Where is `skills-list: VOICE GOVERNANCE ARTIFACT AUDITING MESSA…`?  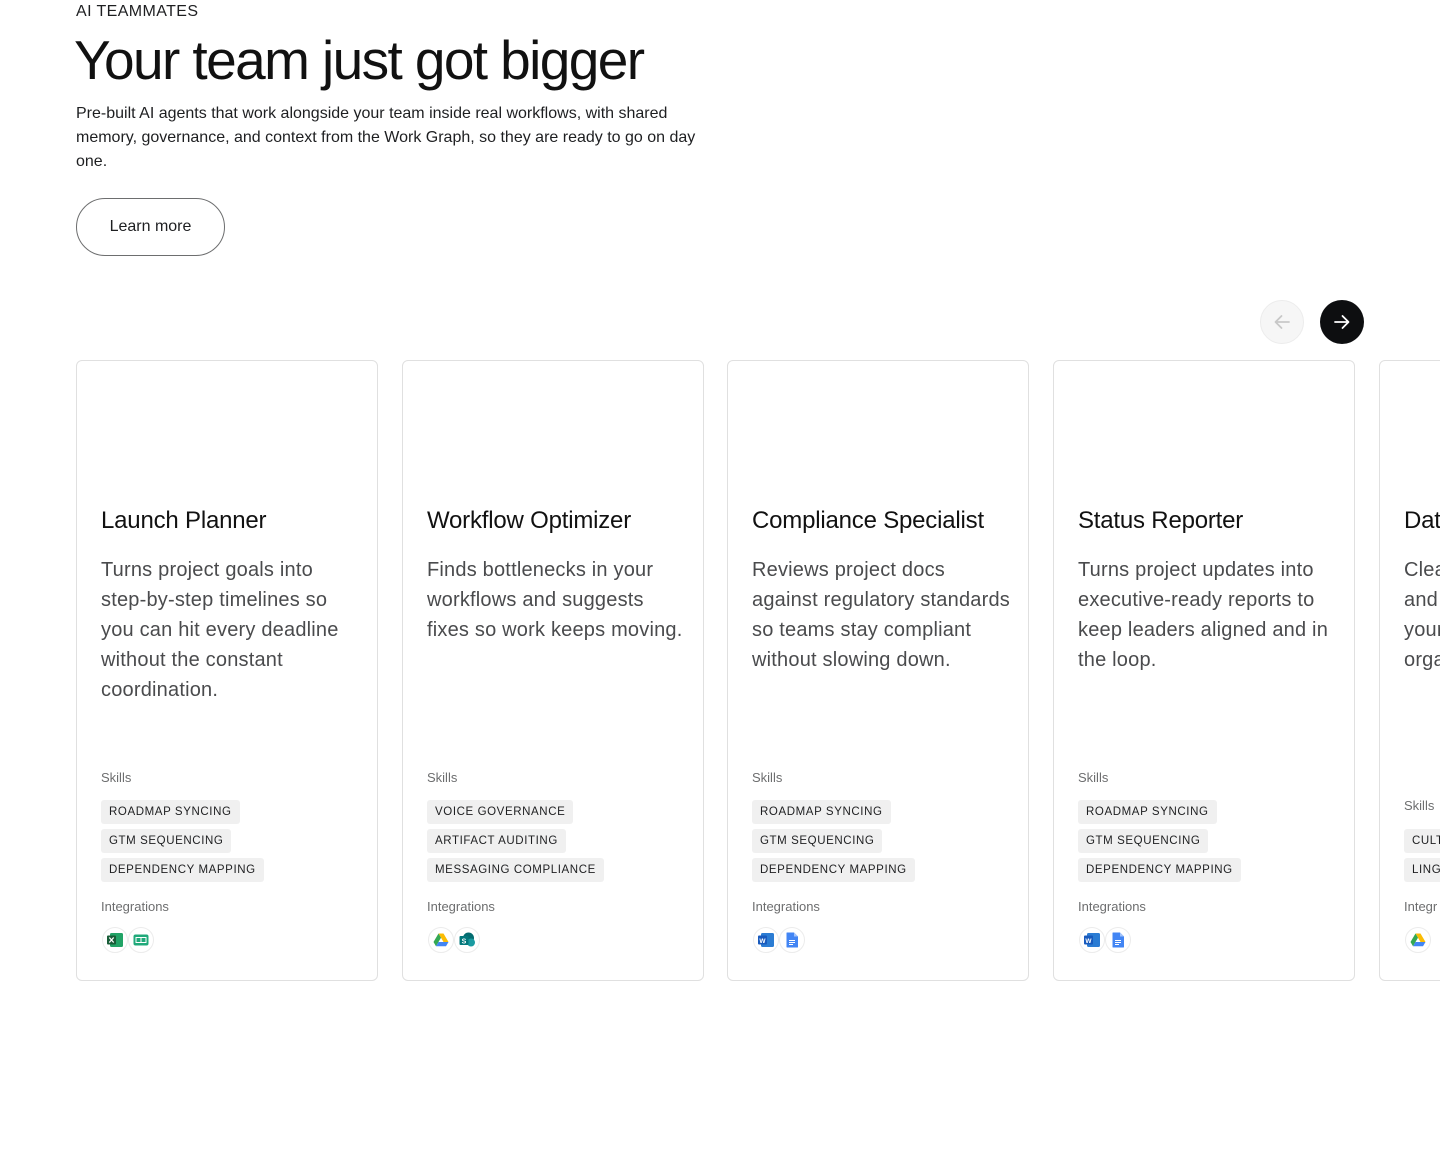
skills-list: VOICE GOVERNANCE ARTIFACT AUDITING MESSA… is located at coordinates (562, 841).